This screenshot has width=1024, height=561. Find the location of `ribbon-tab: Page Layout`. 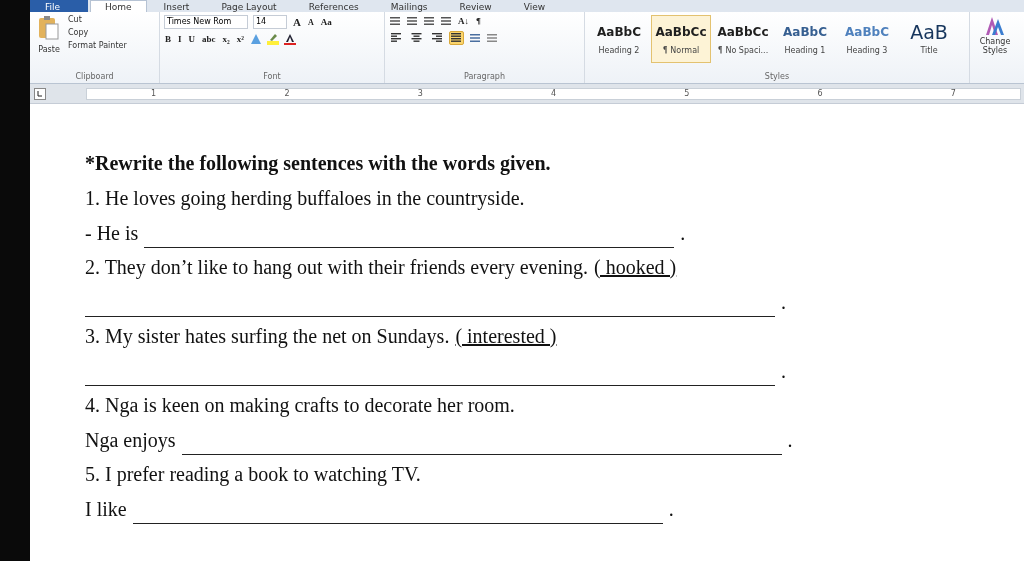

ribbon-tab: Page Layout is located at coordinates (249, 6).